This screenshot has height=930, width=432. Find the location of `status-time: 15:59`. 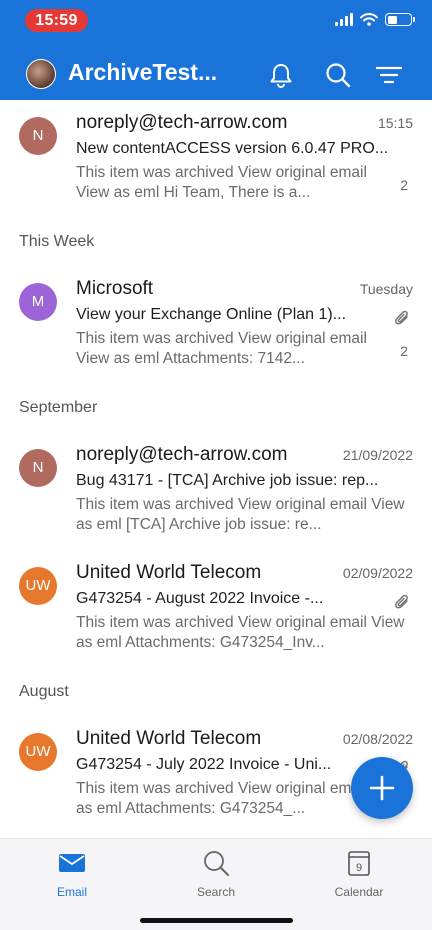

status-time: 15:59 is located at coordinates (56, 20).